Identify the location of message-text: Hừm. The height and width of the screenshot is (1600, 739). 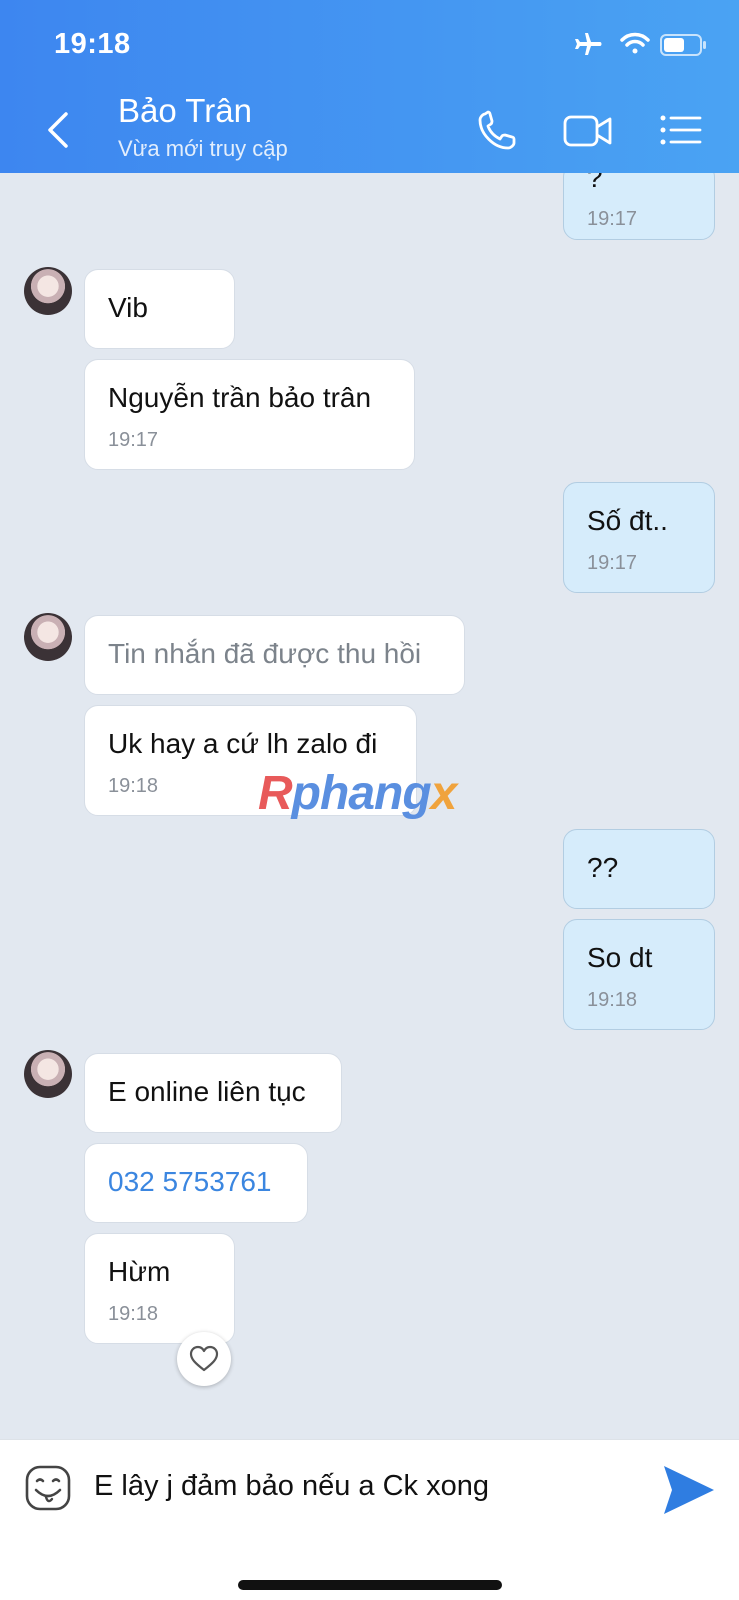
(139, 1271).